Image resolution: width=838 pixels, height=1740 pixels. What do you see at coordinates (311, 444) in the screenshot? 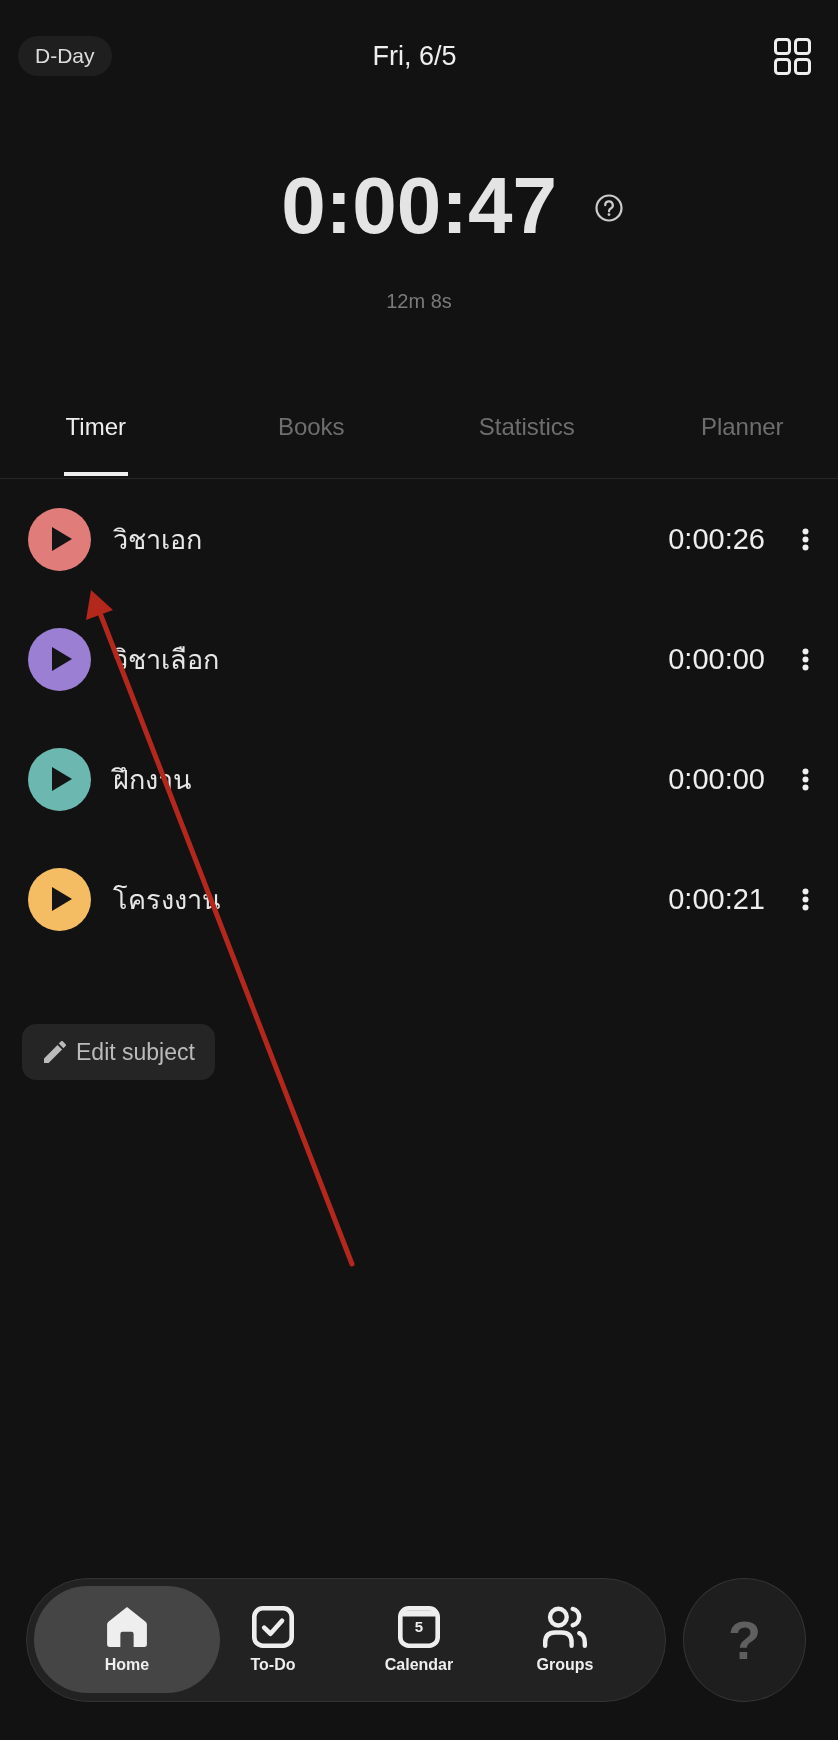
I see `tab: Books` at bounding box center [311, 444].